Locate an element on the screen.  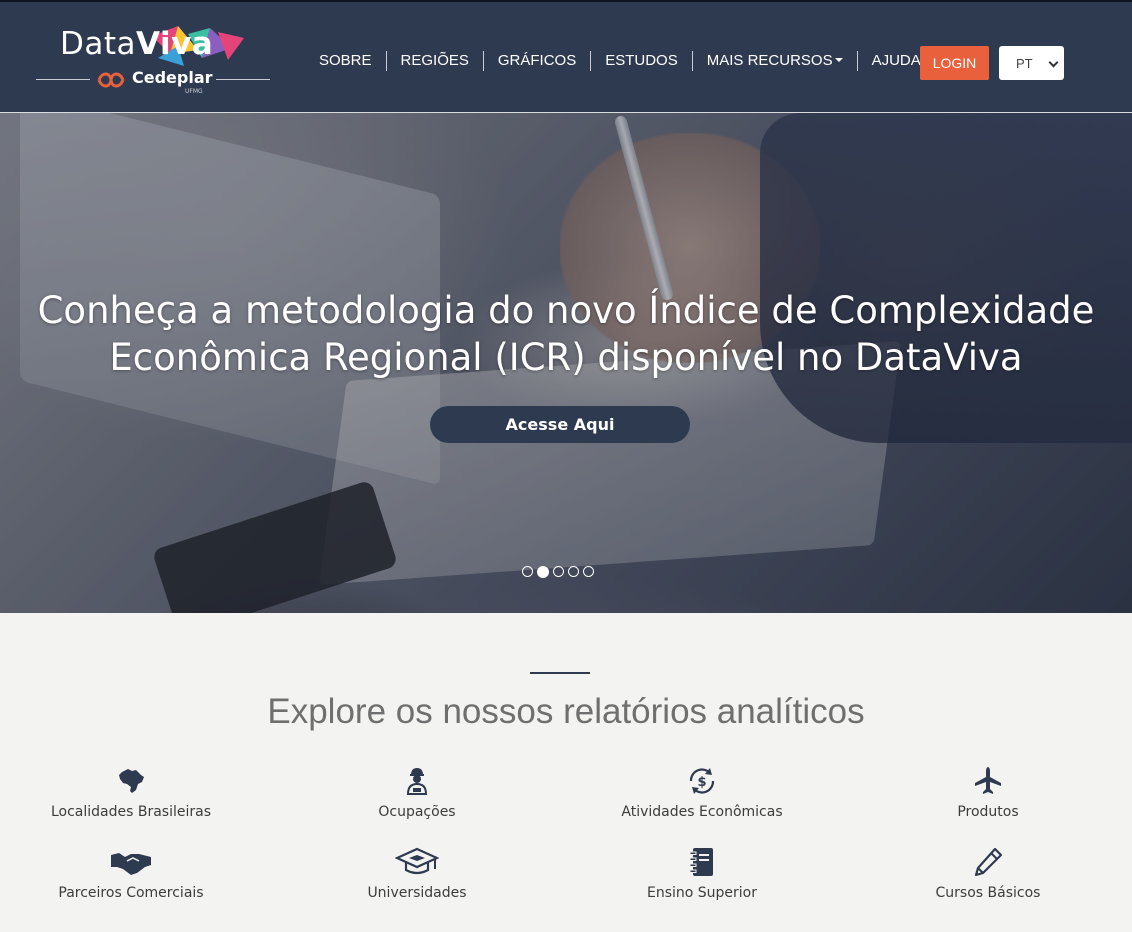
dollar-cycle-icon: $ is located at coordinates (702, 781).